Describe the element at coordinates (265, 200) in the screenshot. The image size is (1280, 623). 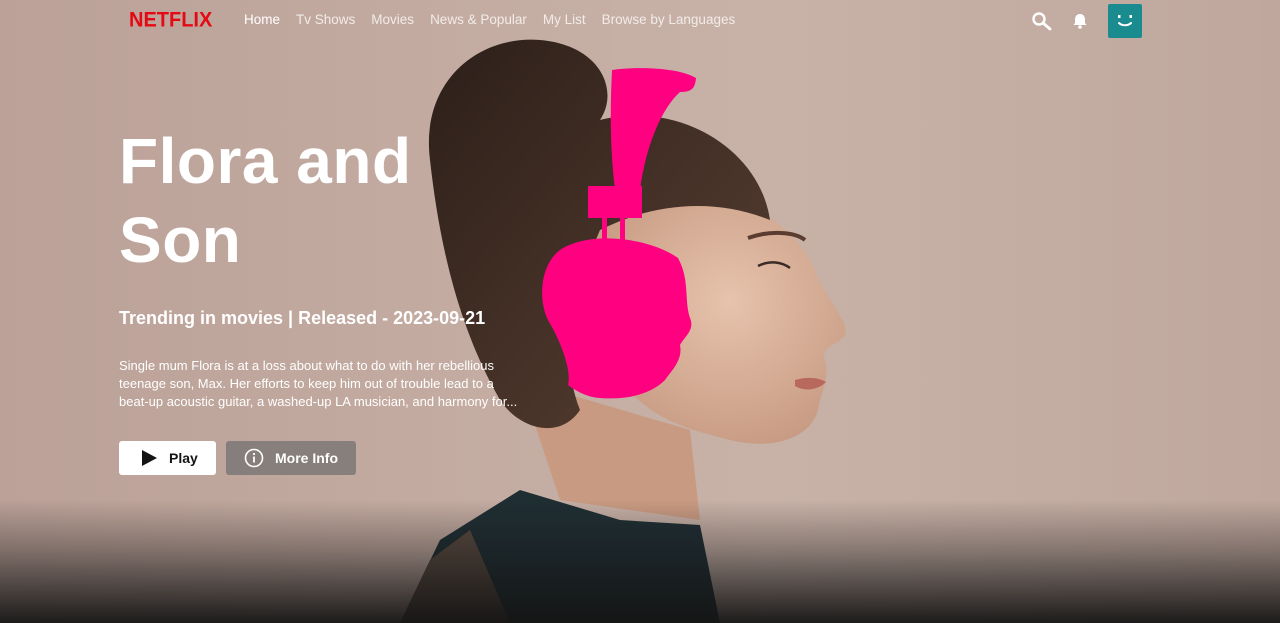
I see `movie-title: Flora and Son` at that location.